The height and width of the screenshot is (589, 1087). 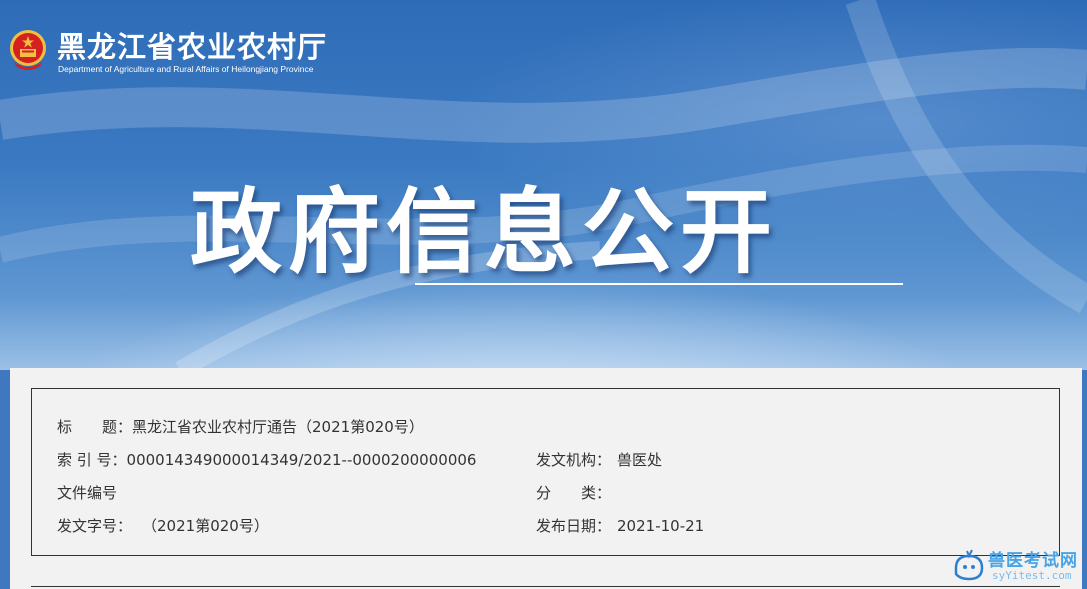 I want to click on title-row: 标 题：黑龙江省农业农村厅通告（2021第020号）, so click(x=240, y=426).